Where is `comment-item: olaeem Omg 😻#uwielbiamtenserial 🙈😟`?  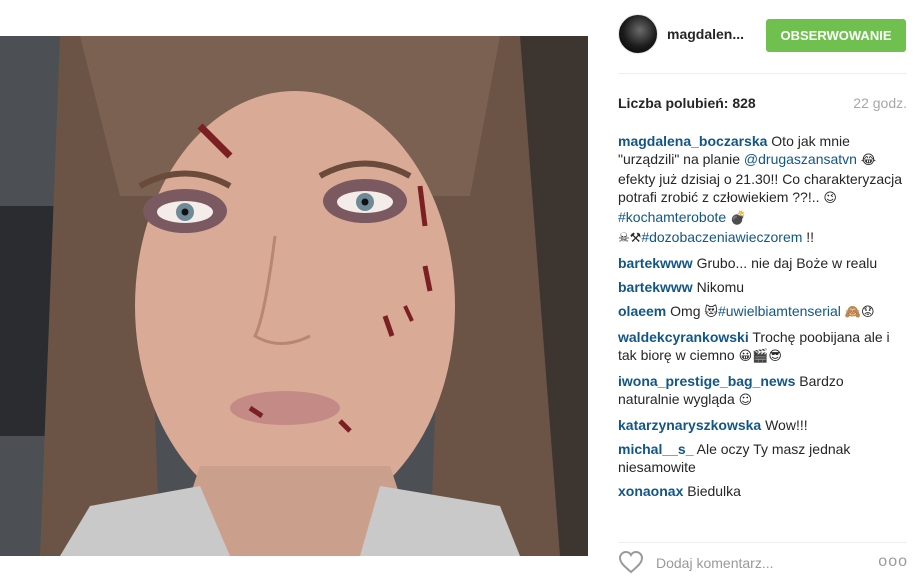 comment-item: olaeem Omg 😻#uwielbiamtenserial 🙈😟 is located at coordinates (763, 312).